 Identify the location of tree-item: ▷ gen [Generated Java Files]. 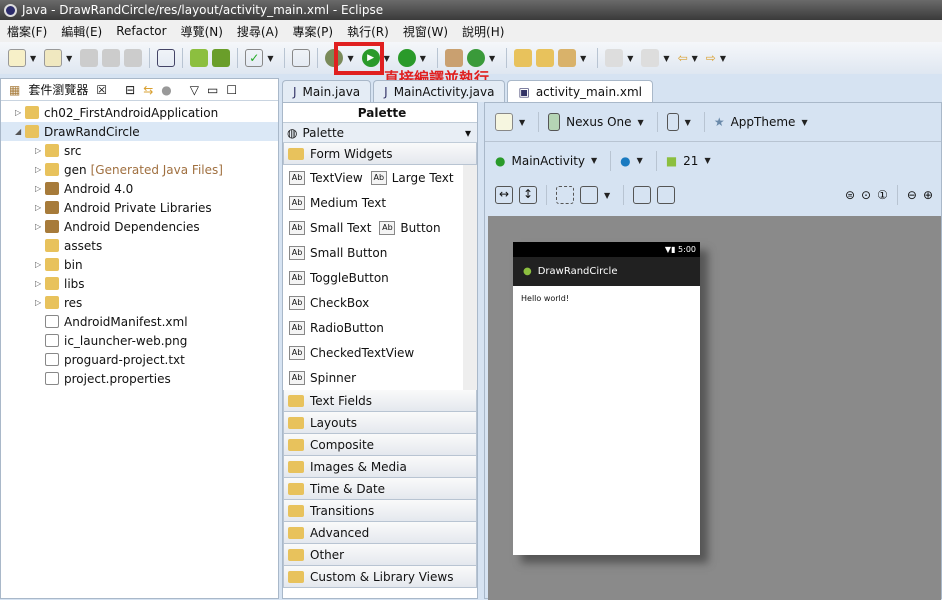
(139, 169).